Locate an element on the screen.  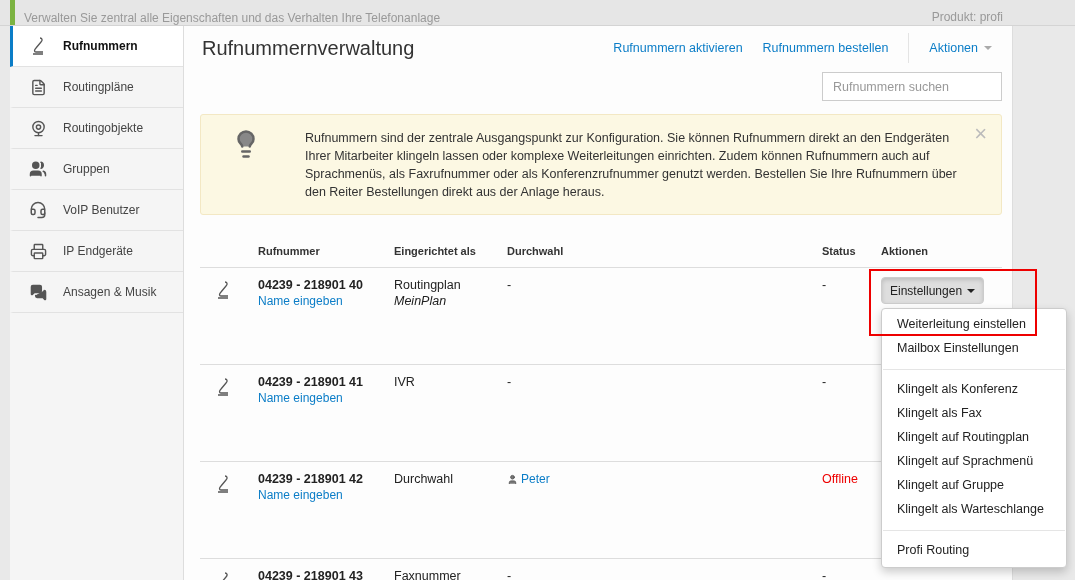
menu-item: Profi Routing is located at coordinates (974, 551).